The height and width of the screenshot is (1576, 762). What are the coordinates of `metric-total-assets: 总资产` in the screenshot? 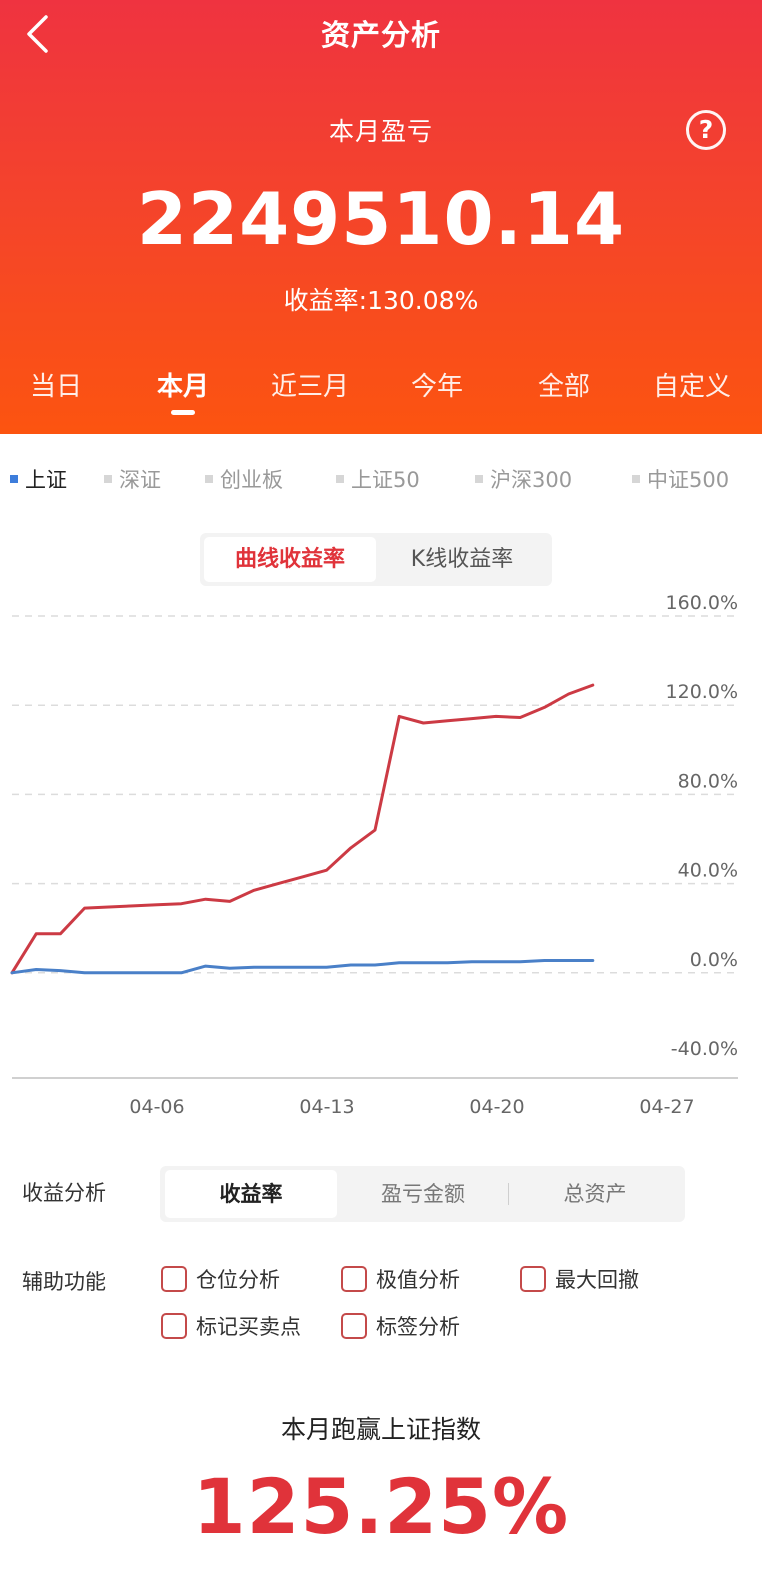 It's located at (595, 1194).